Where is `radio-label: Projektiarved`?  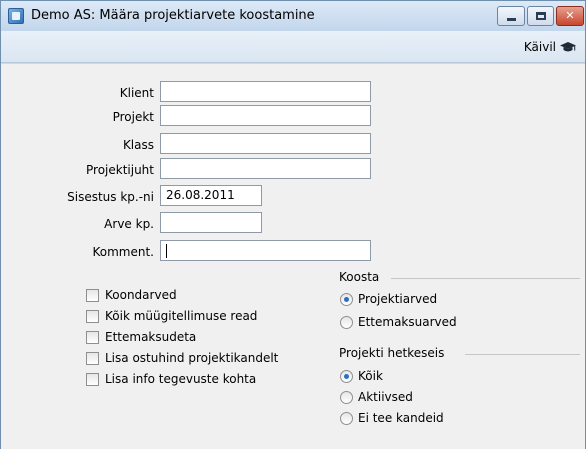 radio-label: Projektiarved is located at coordinates (398, 299).